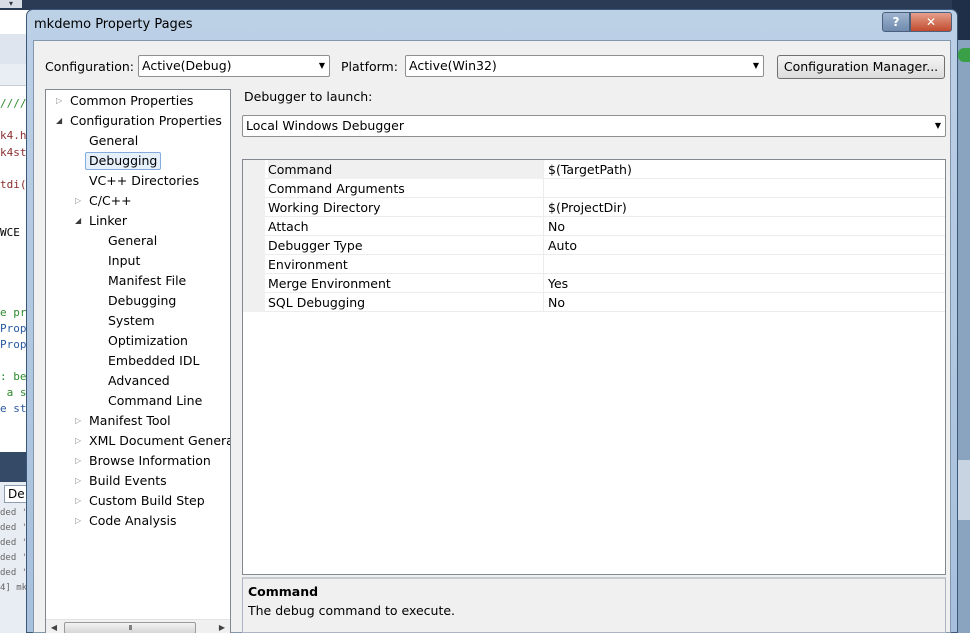 The image size is (970, 633). I want to click on property-value: $(ProjectDir), so click(745, 207).